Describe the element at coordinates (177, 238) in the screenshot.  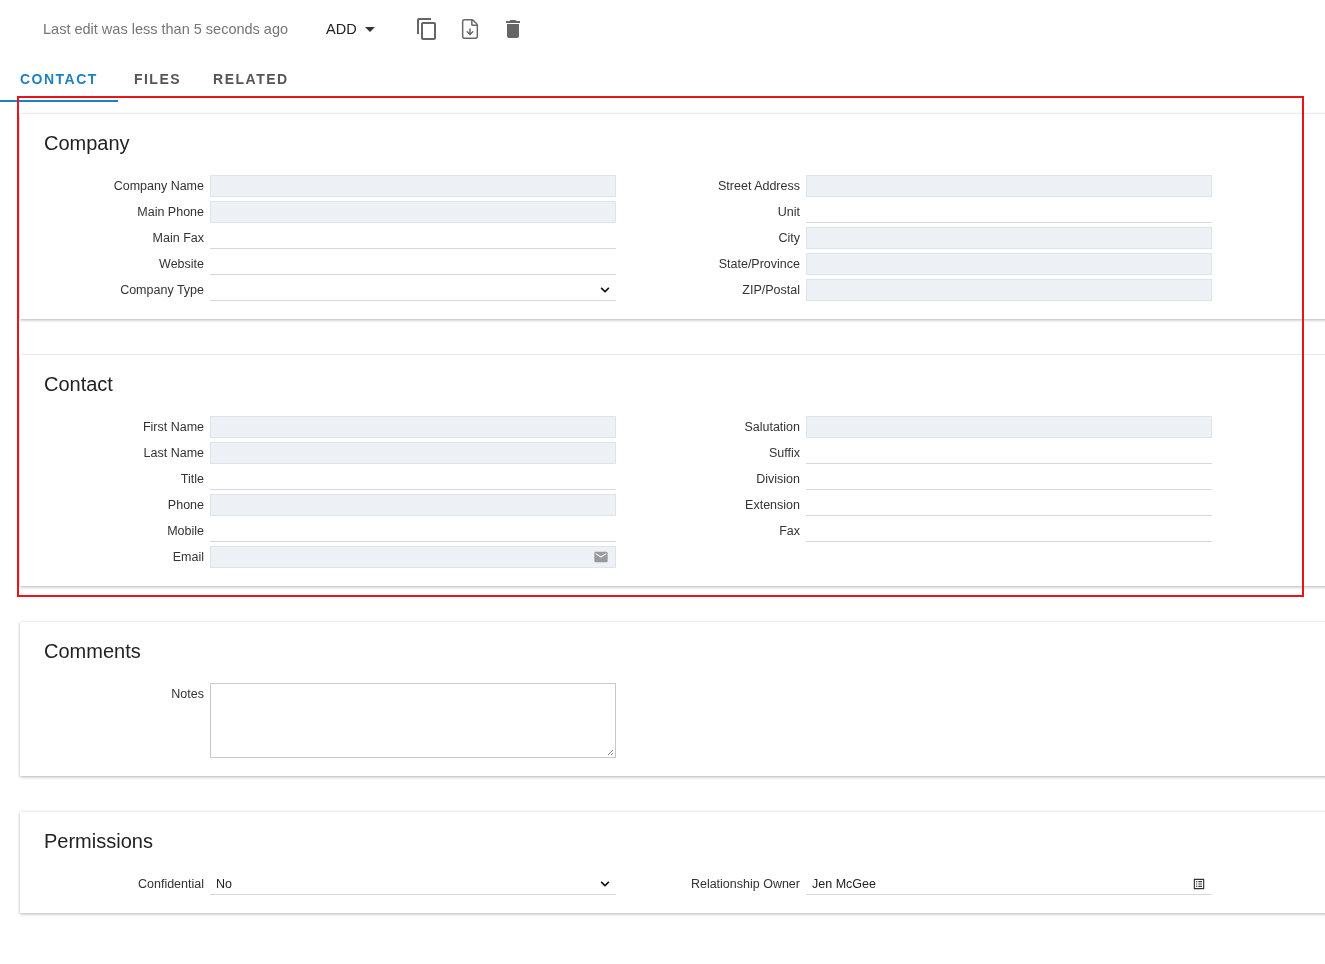
I see `field-label: Main Fax` at that location.